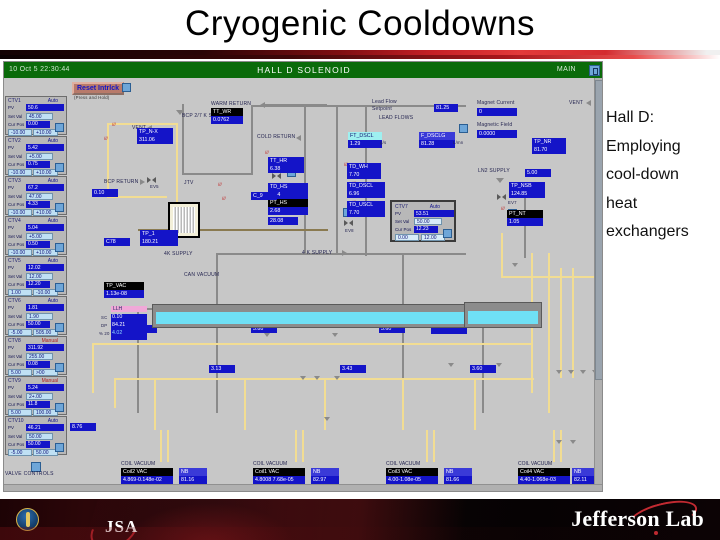  I want to click on pid-pv-label: PV, so click(11, 267).